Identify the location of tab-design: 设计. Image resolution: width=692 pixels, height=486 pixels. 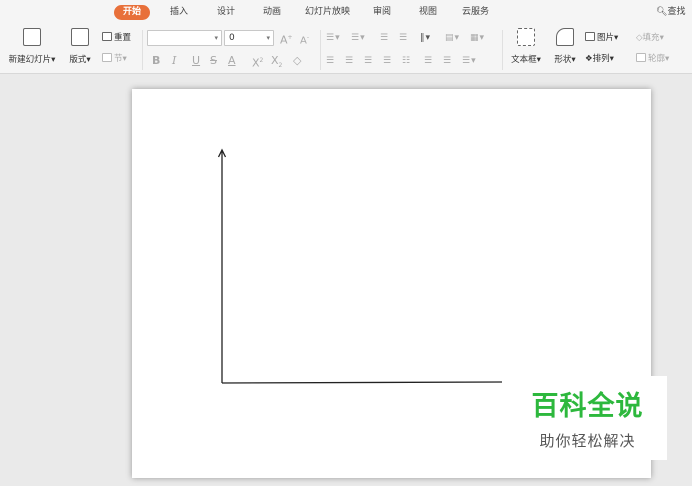
(226, 12).